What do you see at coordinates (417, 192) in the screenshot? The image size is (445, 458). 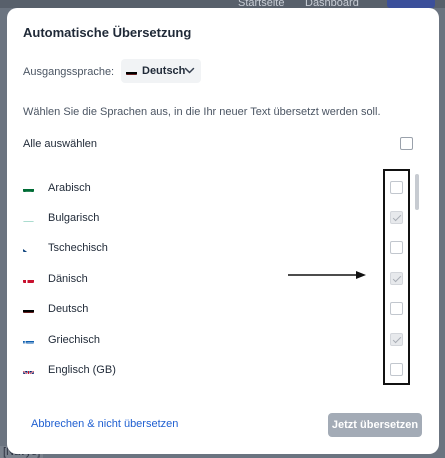 I see `scrollbar-thumb` at bounding box center [417, 192].